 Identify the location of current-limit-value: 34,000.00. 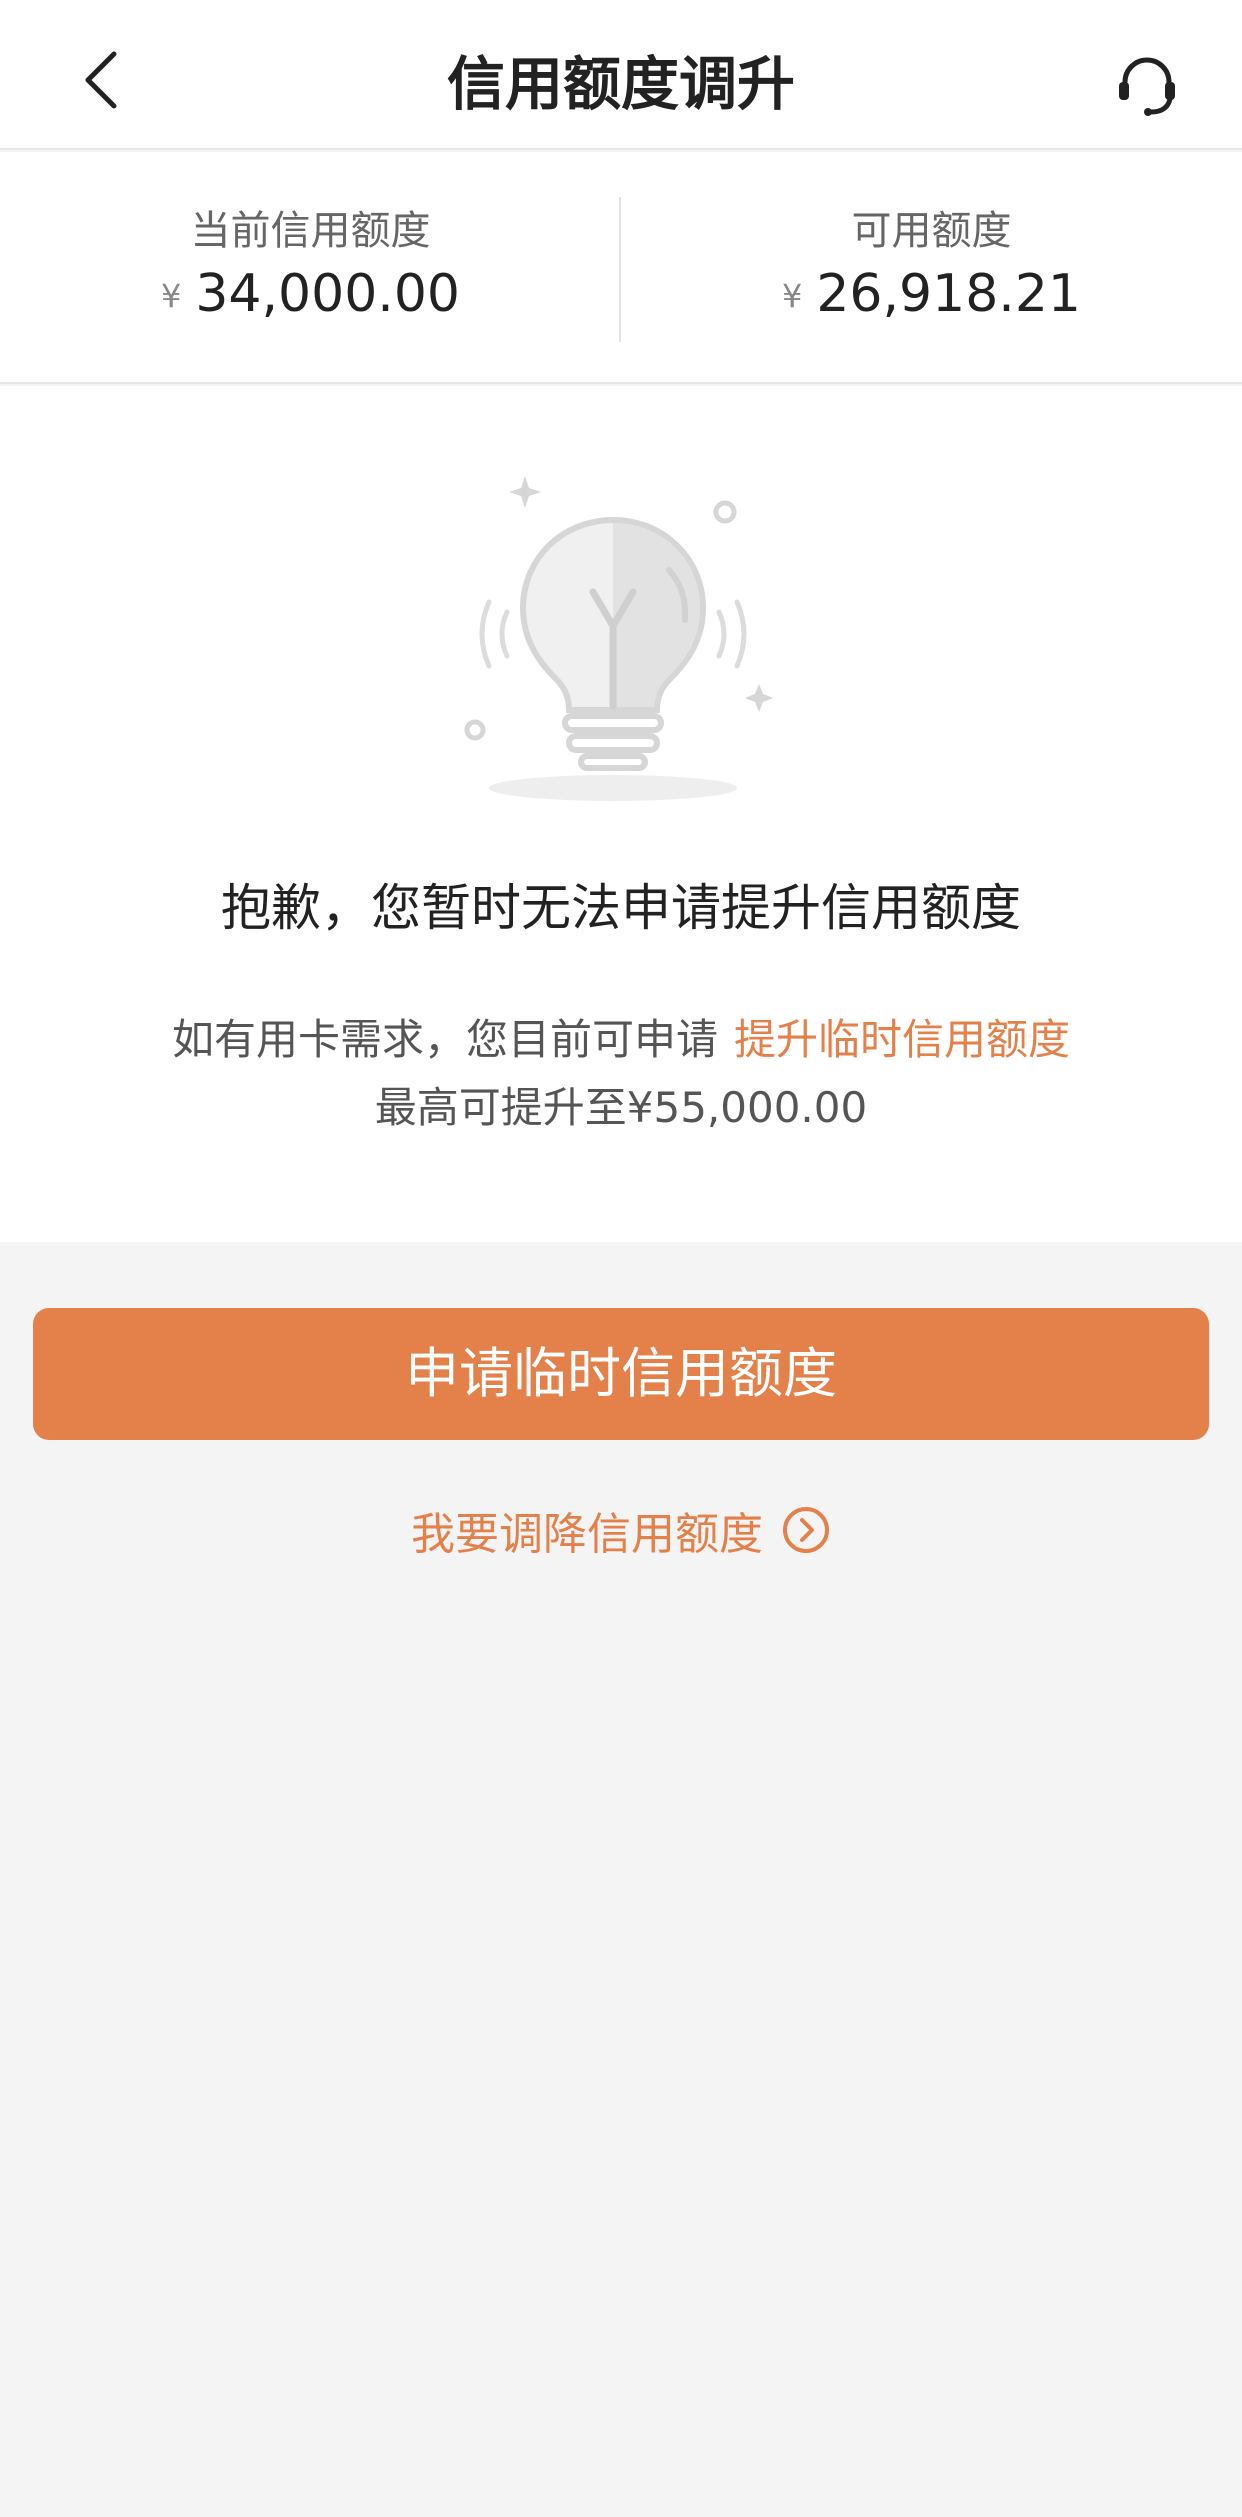
(327, 294).